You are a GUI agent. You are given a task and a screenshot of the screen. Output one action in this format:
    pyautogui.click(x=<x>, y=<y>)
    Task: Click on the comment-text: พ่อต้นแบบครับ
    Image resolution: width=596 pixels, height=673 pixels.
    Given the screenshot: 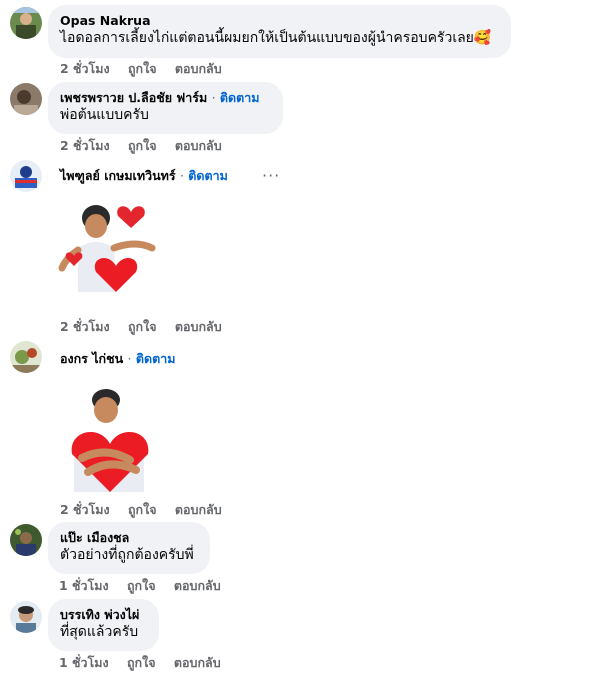 What is the action you would take?
    pyautogui.click(x=104, y=115)
    